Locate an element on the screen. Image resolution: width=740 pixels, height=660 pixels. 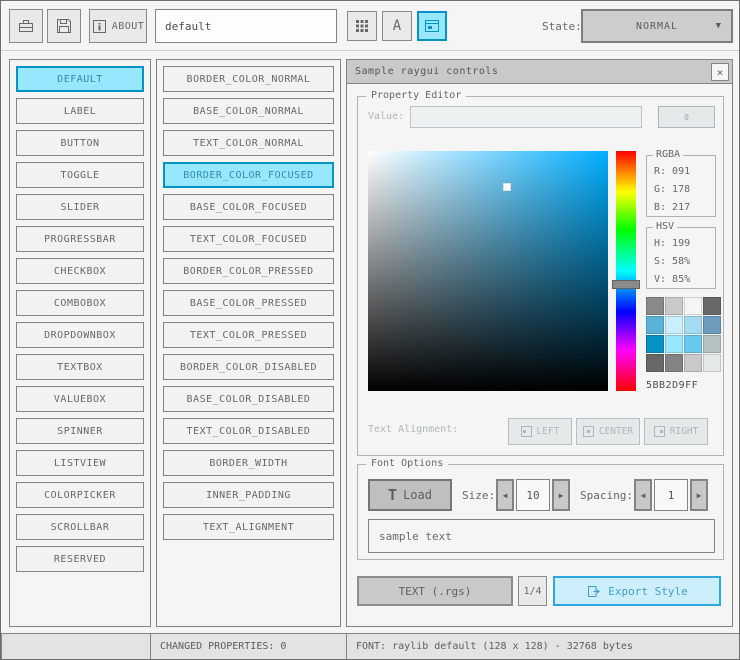
controls-list-item: COLORPICKER is located at coordinates (80, 495).